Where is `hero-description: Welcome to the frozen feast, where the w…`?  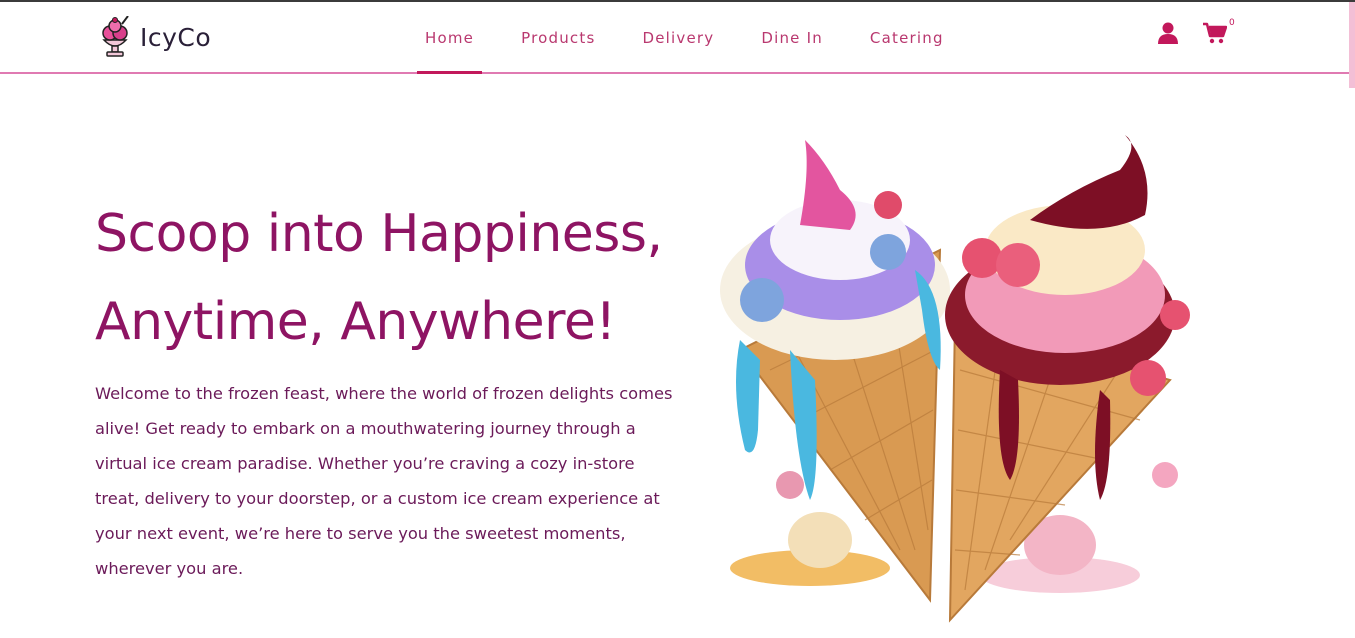
hero-description: Welcome to the frozen feast, where the w… is located at coordinates (384, 481).